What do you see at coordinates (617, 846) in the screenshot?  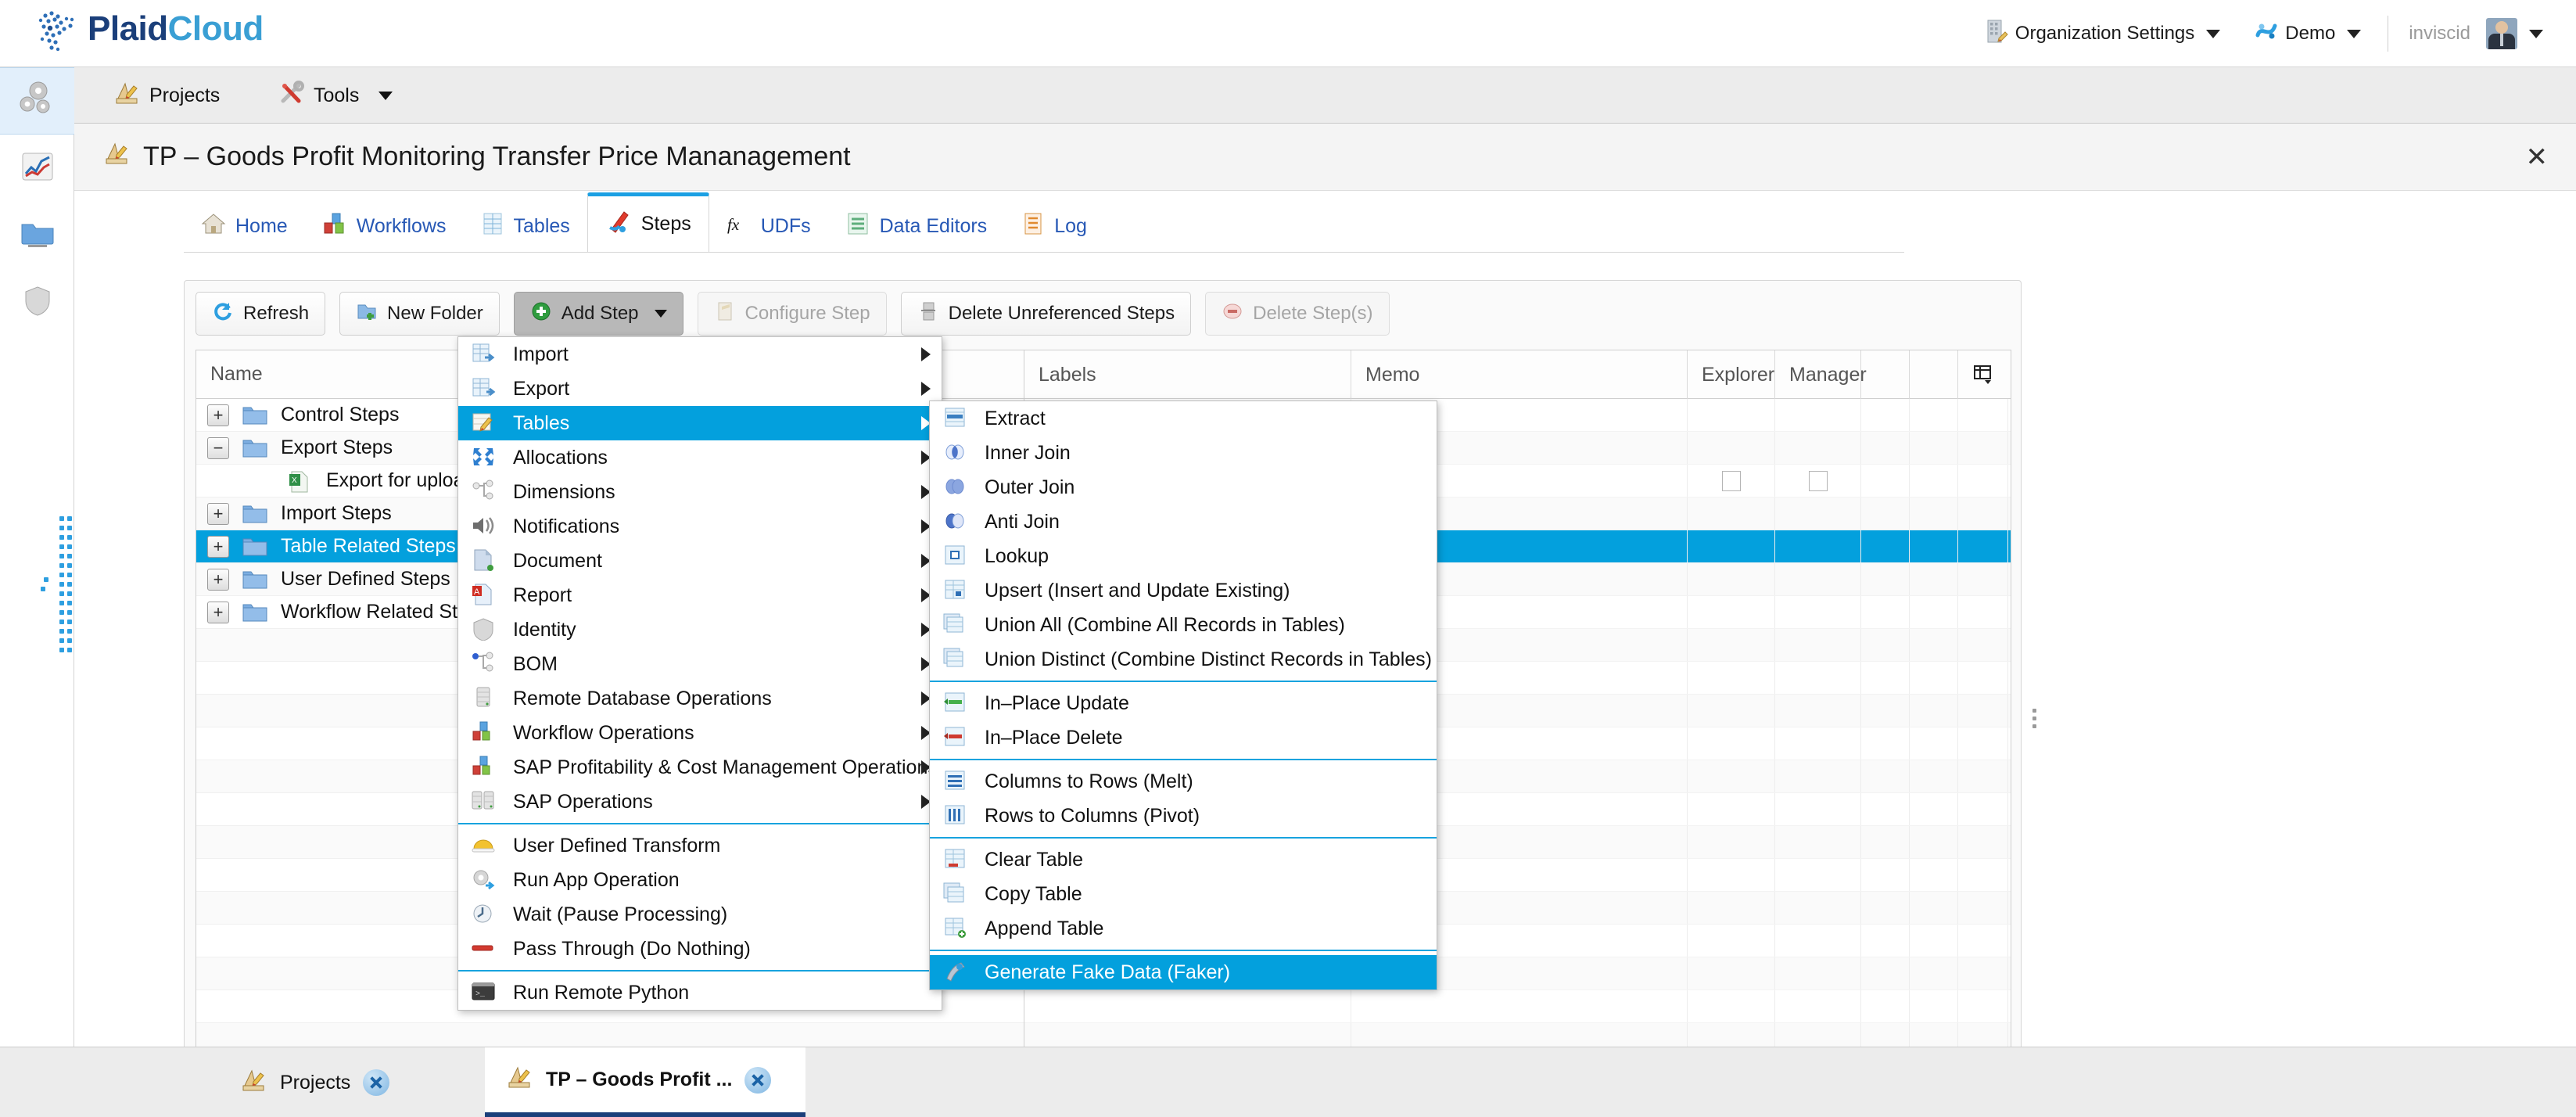 I see `menu-item-label: User Defined Transform` at bounding box center [617, 846].